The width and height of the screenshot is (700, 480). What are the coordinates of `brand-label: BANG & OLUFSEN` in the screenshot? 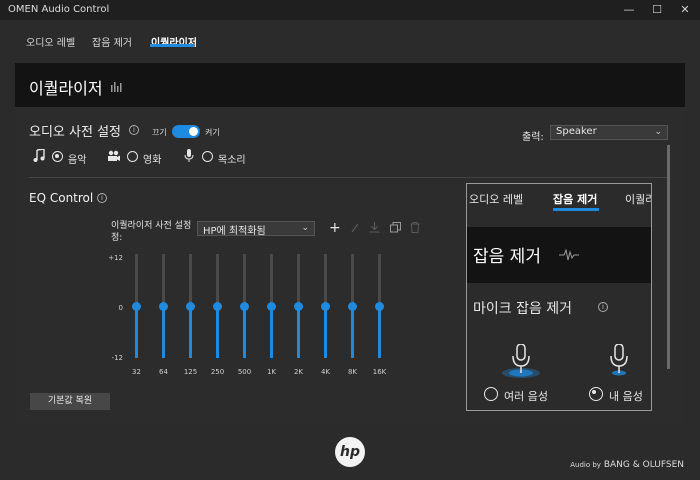 It's located at (643, 465).